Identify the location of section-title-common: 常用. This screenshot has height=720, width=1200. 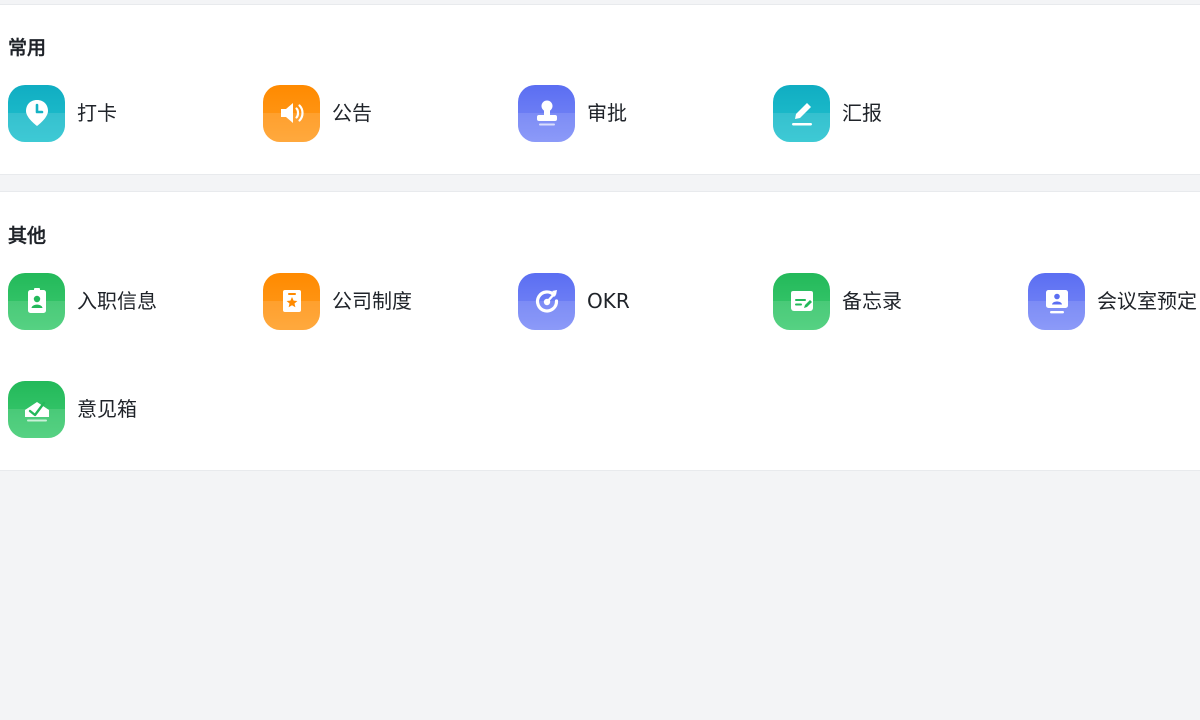
(27, 48).